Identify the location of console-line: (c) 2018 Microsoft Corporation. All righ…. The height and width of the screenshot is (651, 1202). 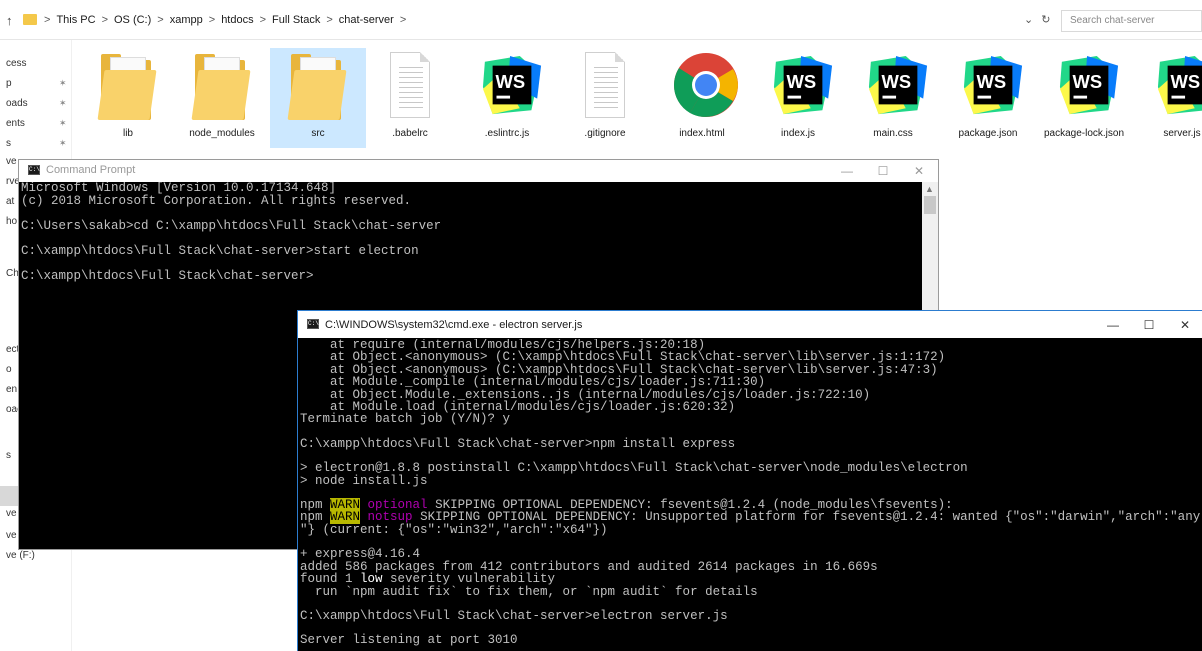
(216, 201).